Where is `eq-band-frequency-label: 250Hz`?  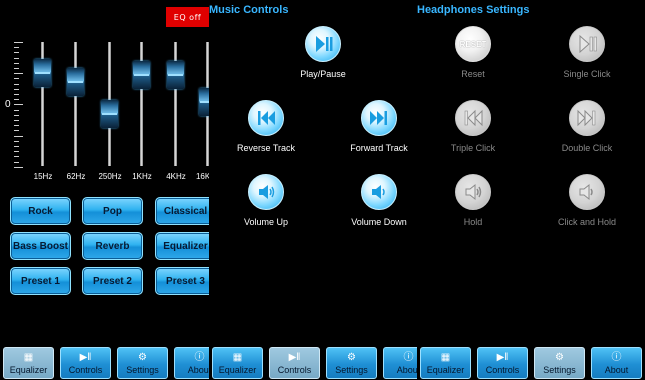
eq-band-frequency-label: 250Hz is located at coordinates (110, 176).